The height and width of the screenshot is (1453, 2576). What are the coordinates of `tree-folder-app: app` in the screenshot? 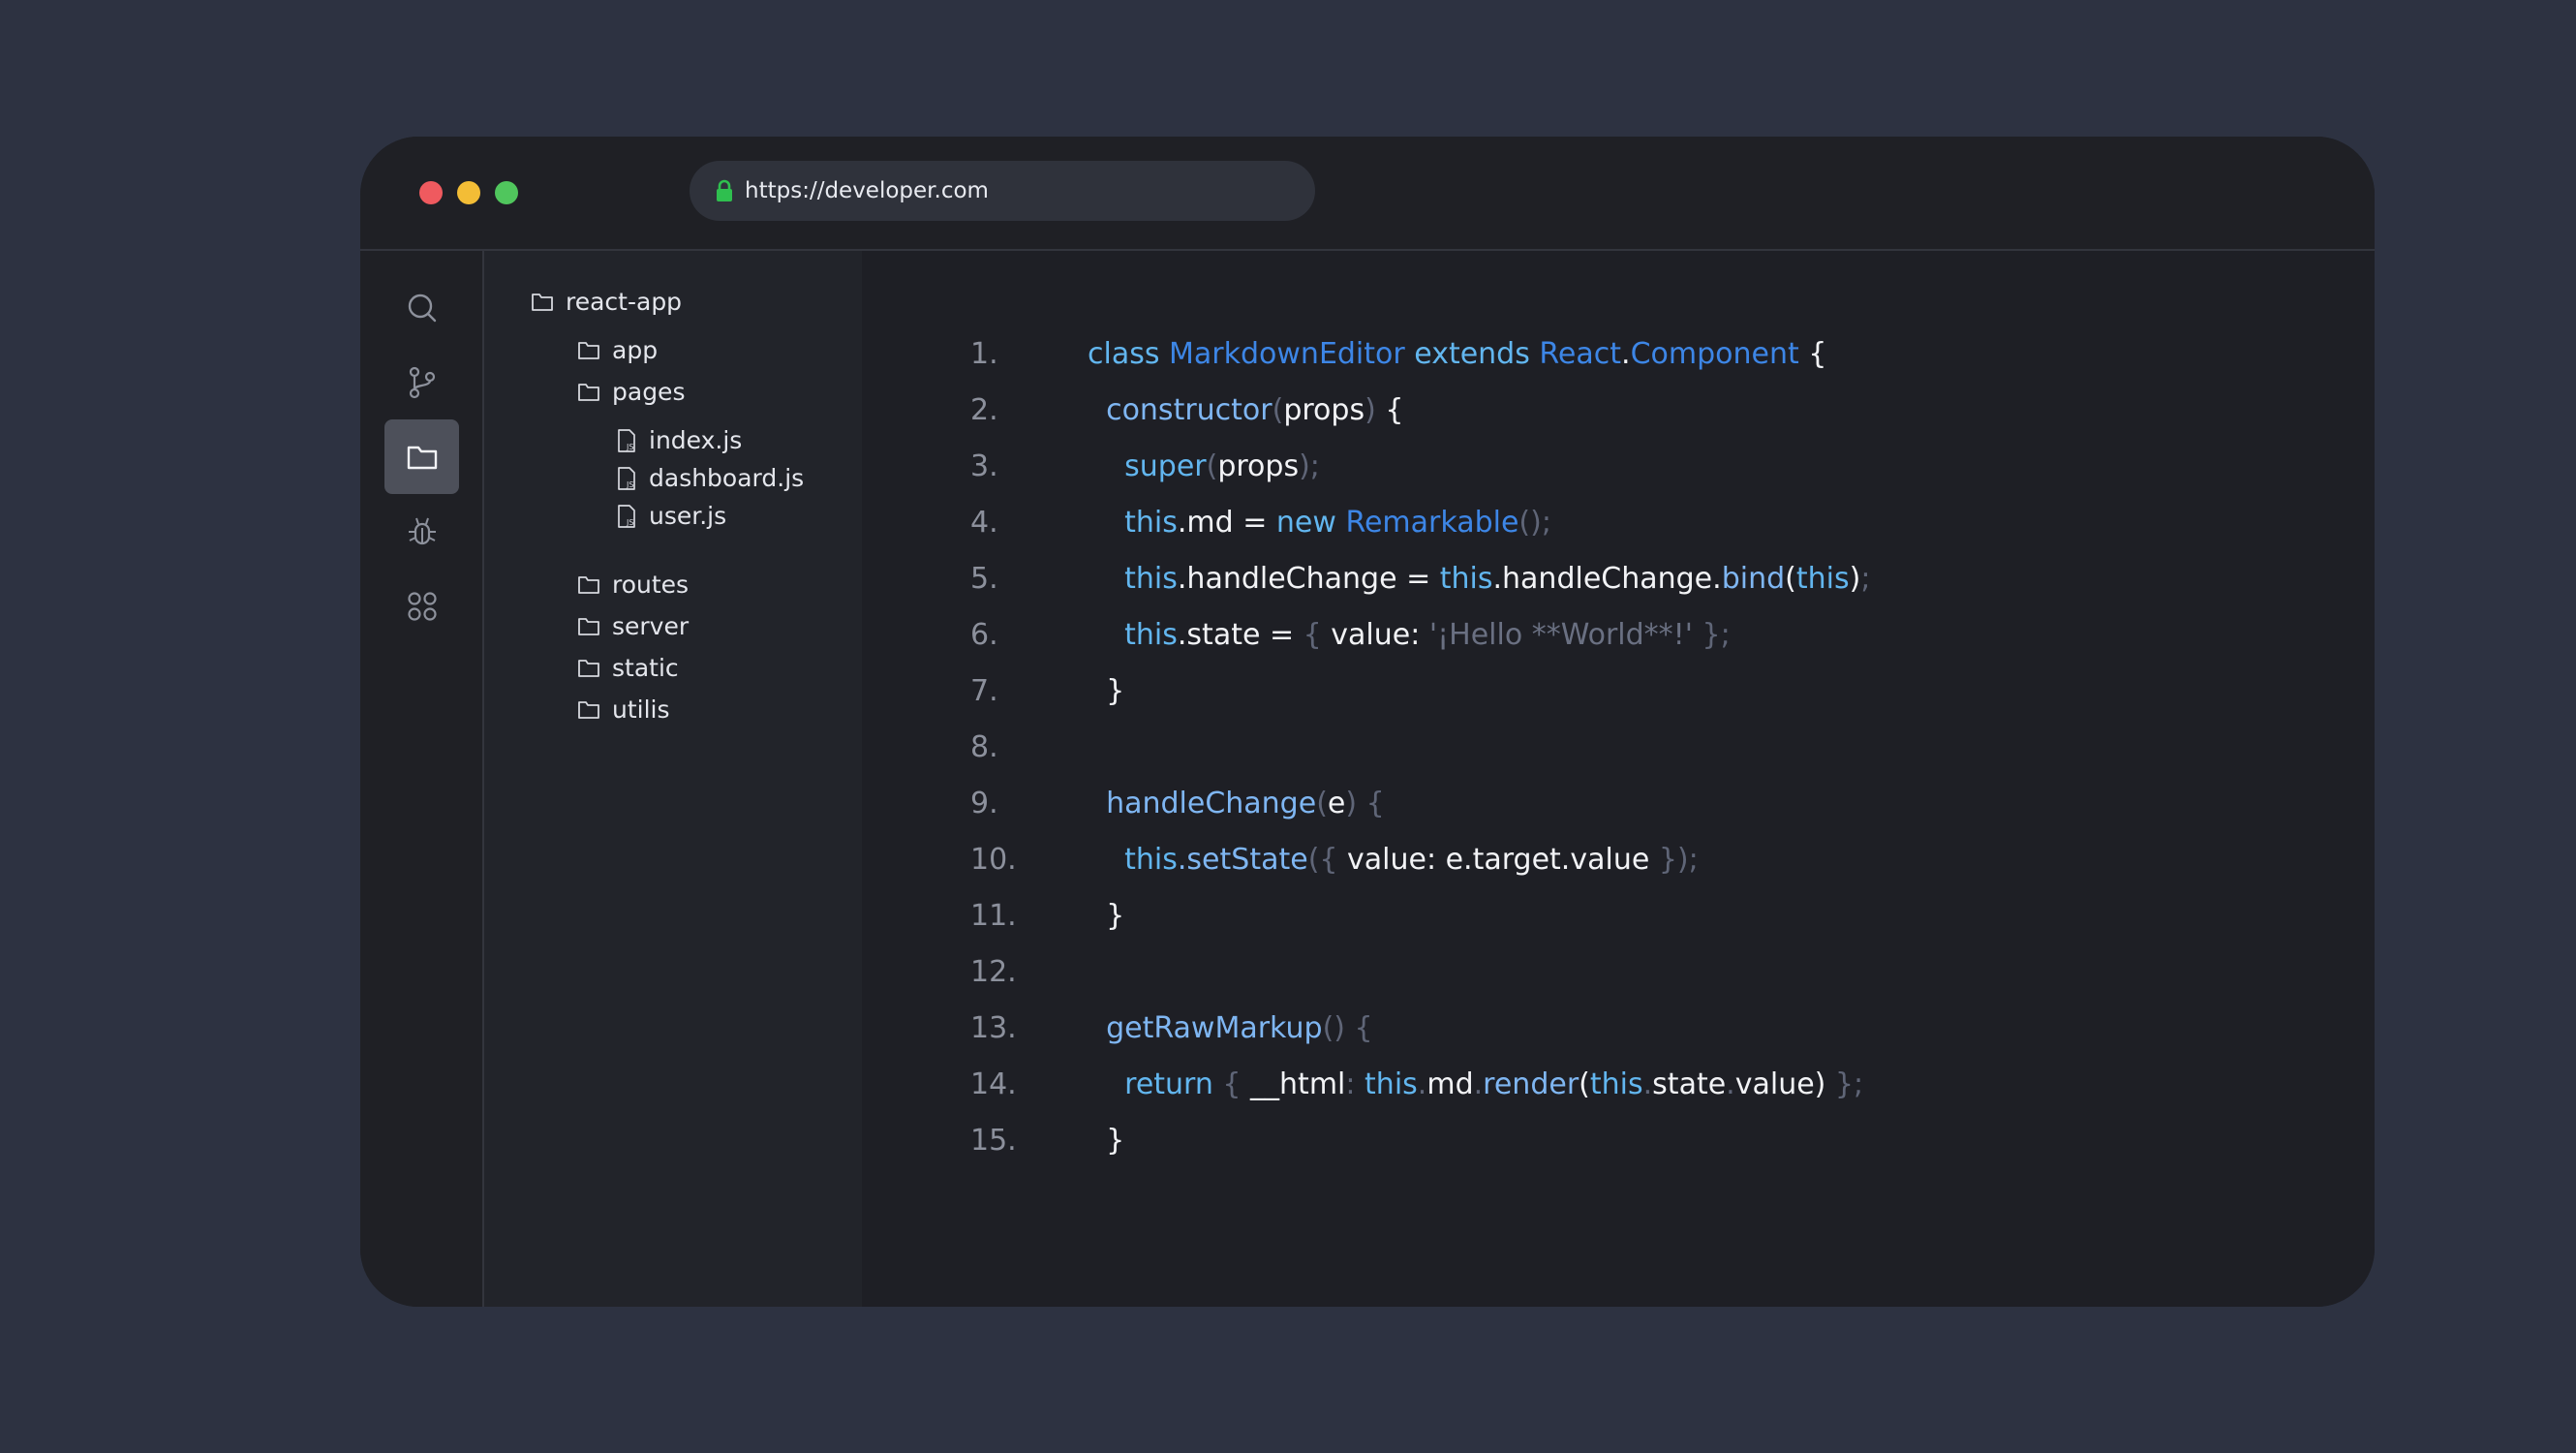 It's located at (617, 350).